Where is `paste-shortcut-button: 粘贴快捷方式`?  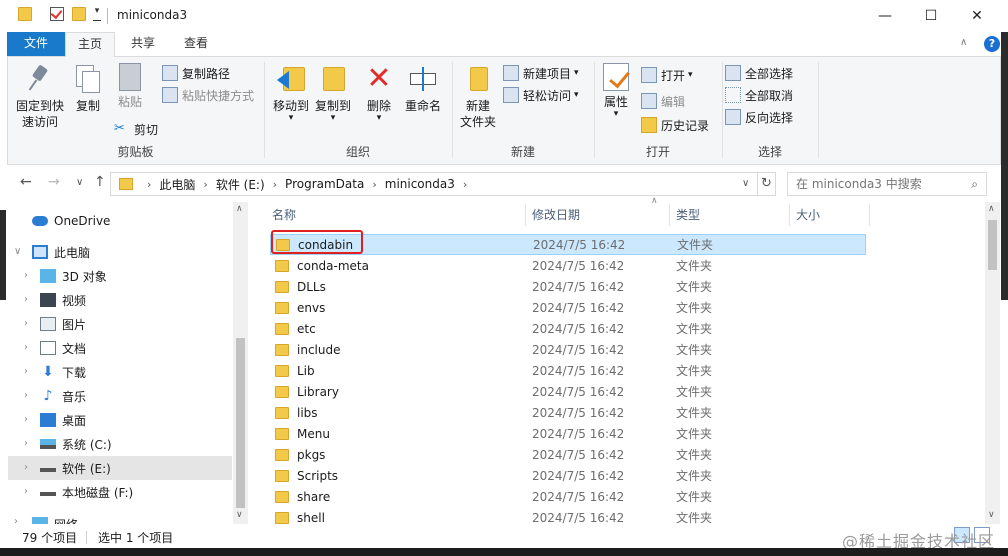 paste-shortcut-button: 粘贴快捷方式 is located at coordinates (208, 95).